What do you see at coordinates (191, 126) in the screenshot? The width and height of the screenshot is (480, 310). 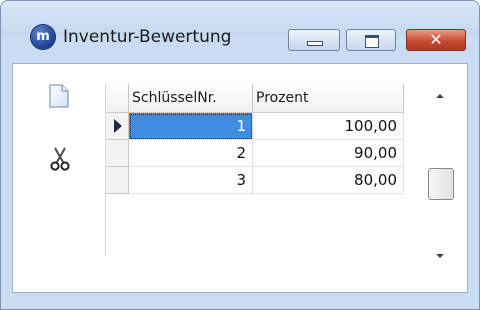 I see `cell-key: 1` at bounding box center [191, 126].